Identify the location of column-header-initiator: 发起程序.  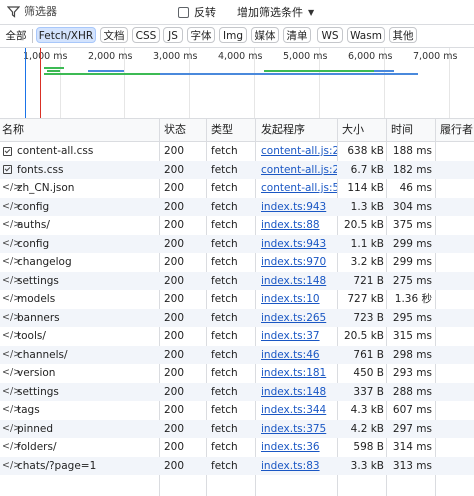
(283, 130).